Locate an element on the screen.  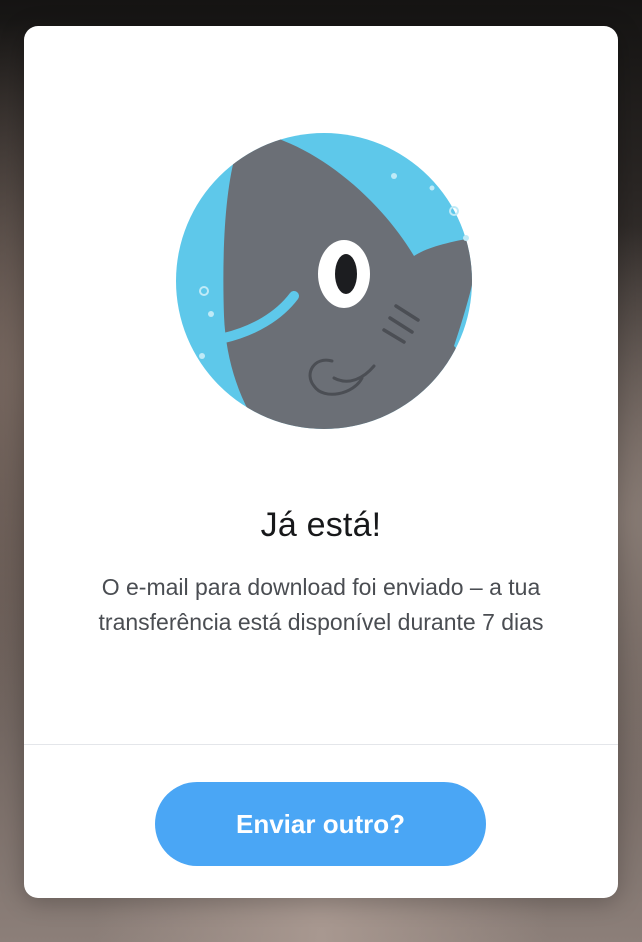
divider is located at coordinates (321, 744).